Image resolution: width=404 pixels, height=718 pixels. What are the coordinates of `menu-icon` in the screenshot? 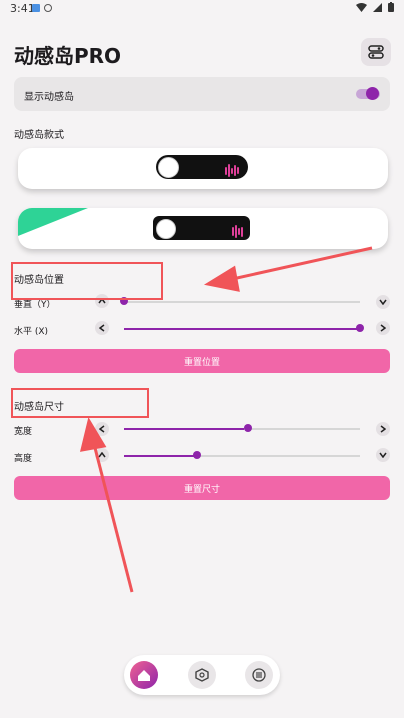 It's located at (259, 675).